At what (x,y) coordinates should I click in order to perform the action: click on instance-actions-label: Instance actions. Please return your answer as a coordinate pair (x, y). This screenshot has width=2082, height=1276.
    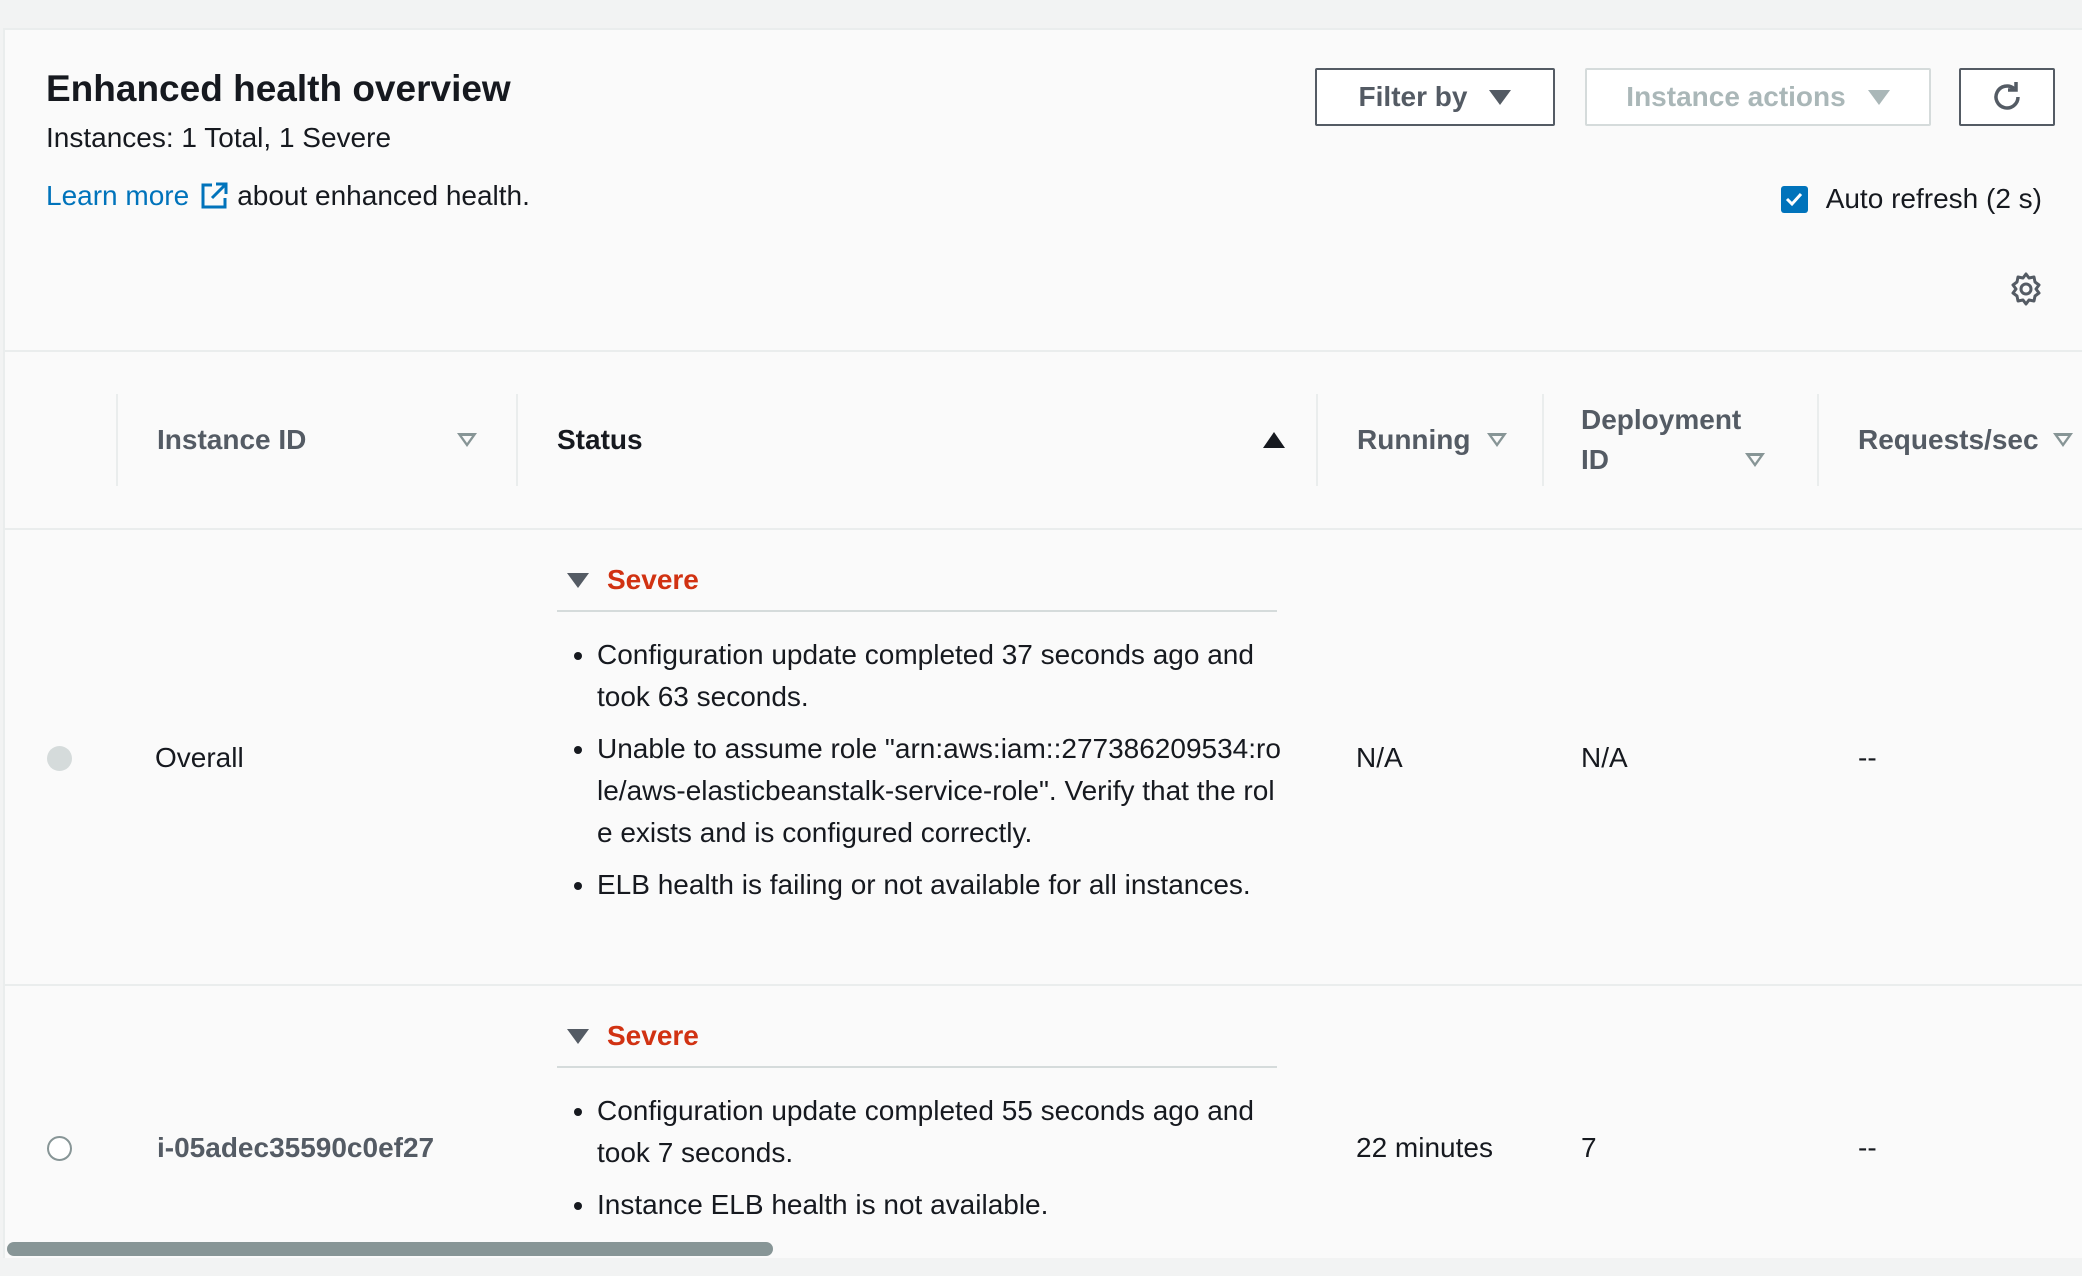
    Looking at the image, I should click on (1736, 96).